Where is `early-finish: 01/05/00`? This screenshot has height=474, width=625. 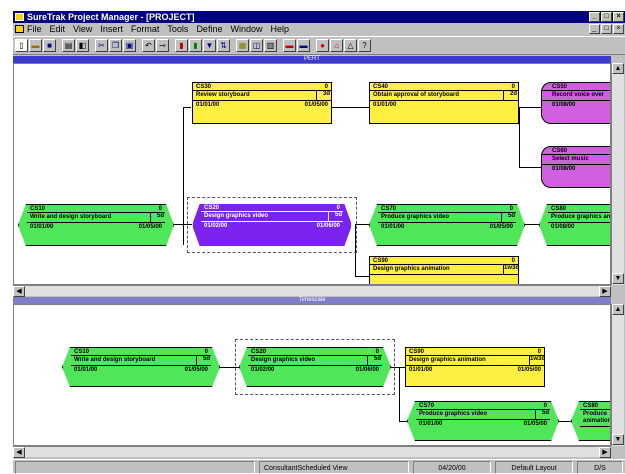
early-finish: 01/05/00 is located at coordinates (529, 370).